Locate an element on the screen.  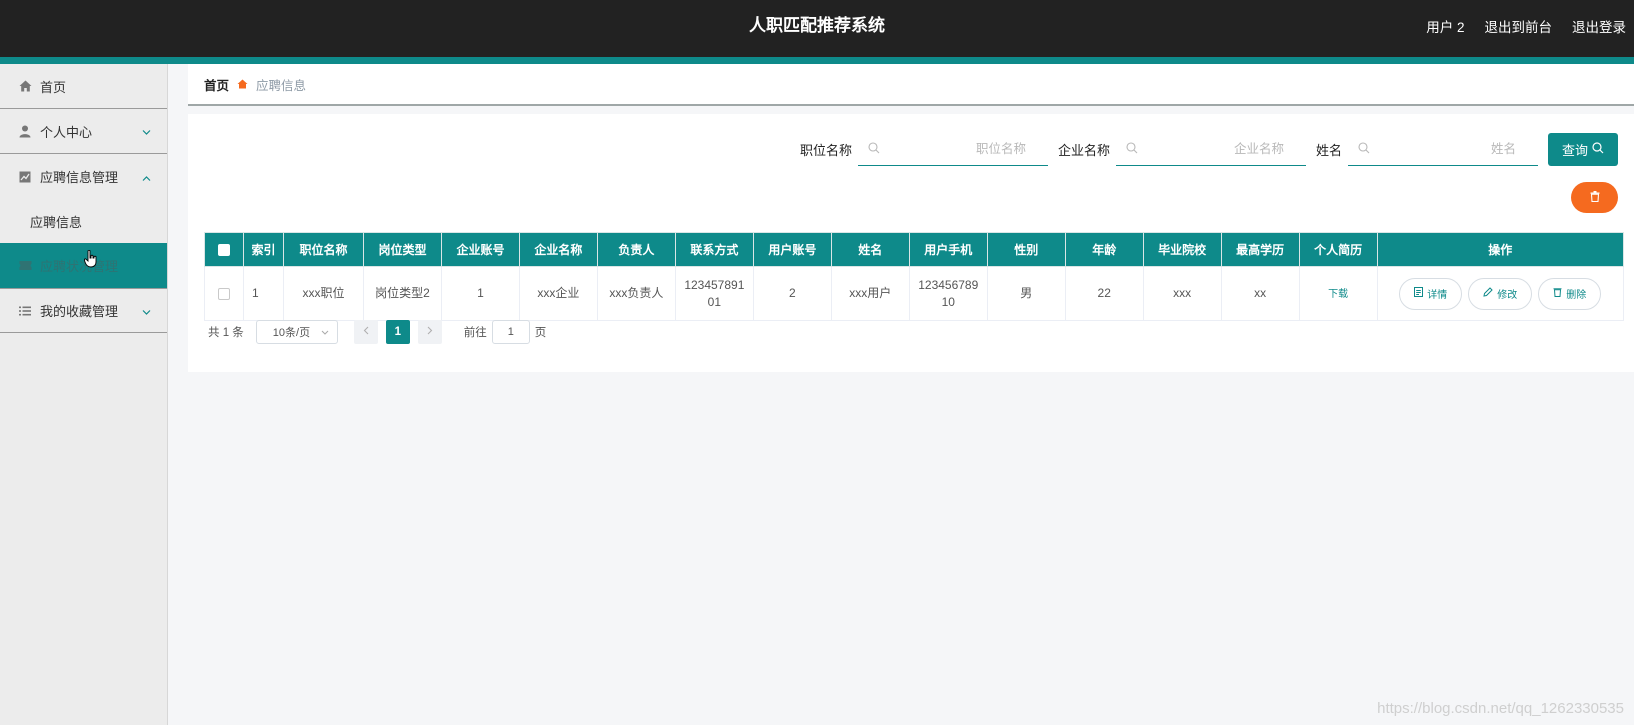
company-name-field is located at coordinates (1210, 149).